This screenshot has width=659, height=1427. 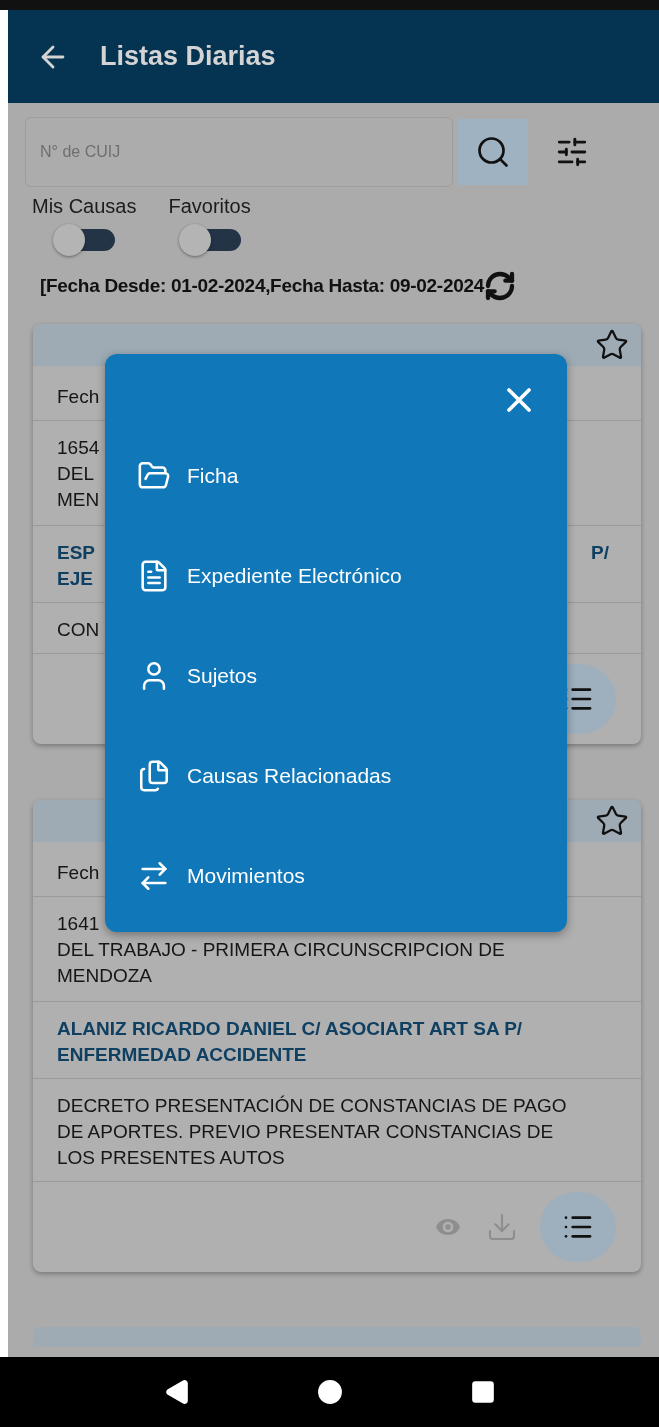 I want to click on menu-item: Causas Relacionadas, so click(x=336, y=776).